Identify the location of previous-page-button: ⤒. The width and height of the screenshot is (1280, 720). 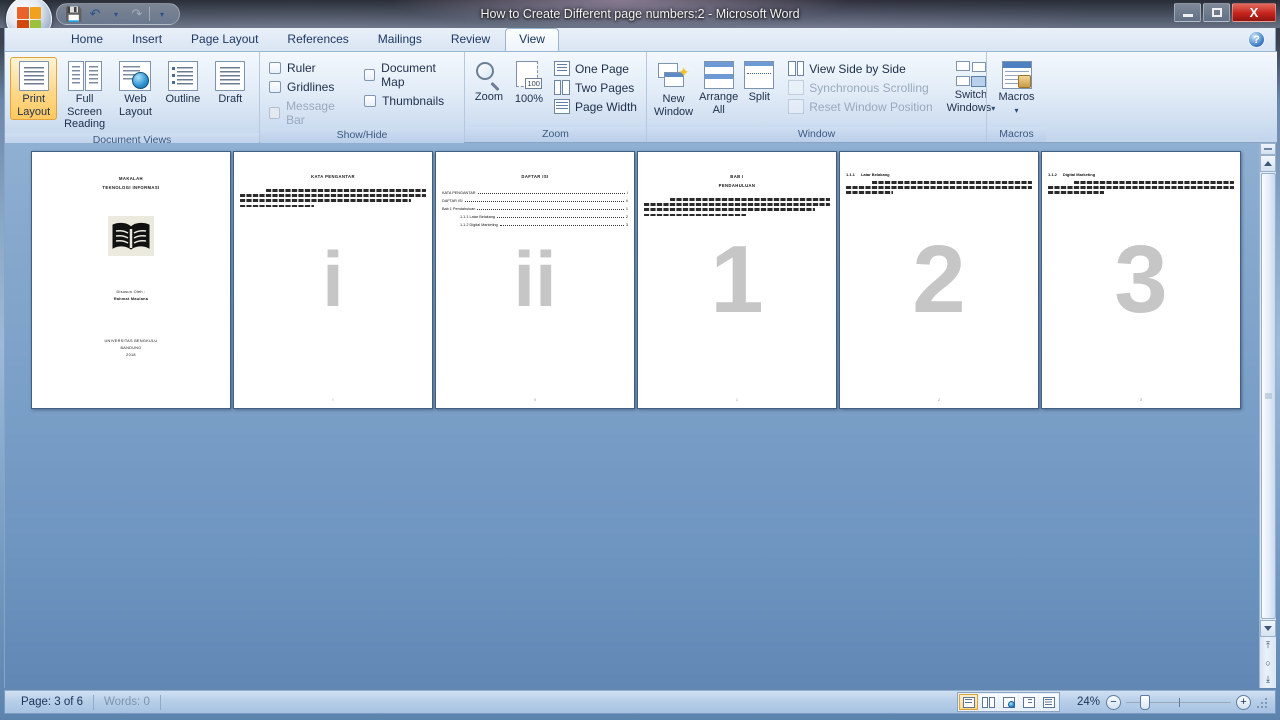
(1268, 645).